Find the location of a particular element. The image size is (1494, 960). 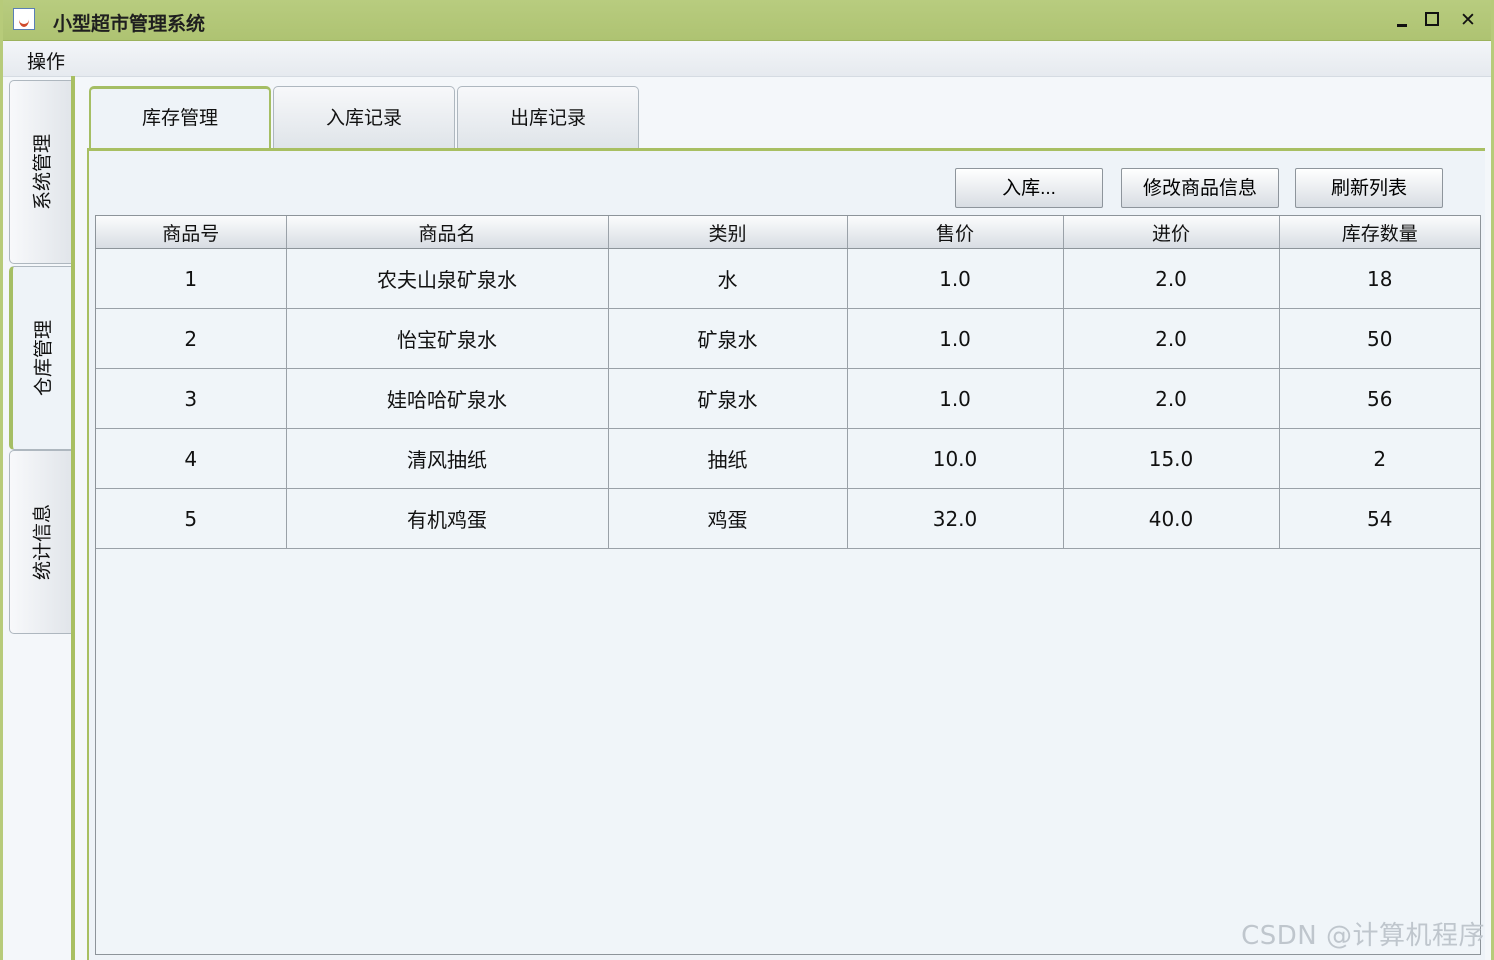

sidebar-tab-label: 仓库管理 is located at coordinates (43, 358).